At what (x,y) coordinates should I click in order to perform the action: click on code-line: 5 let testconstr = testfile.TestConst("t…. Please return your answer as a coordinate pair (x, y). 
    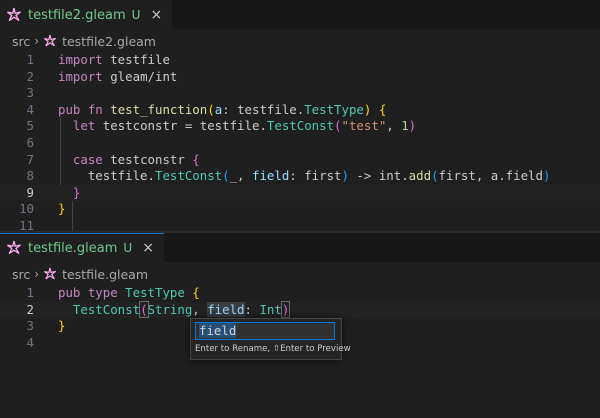
    Looking at the image, I should click on (221, 126).